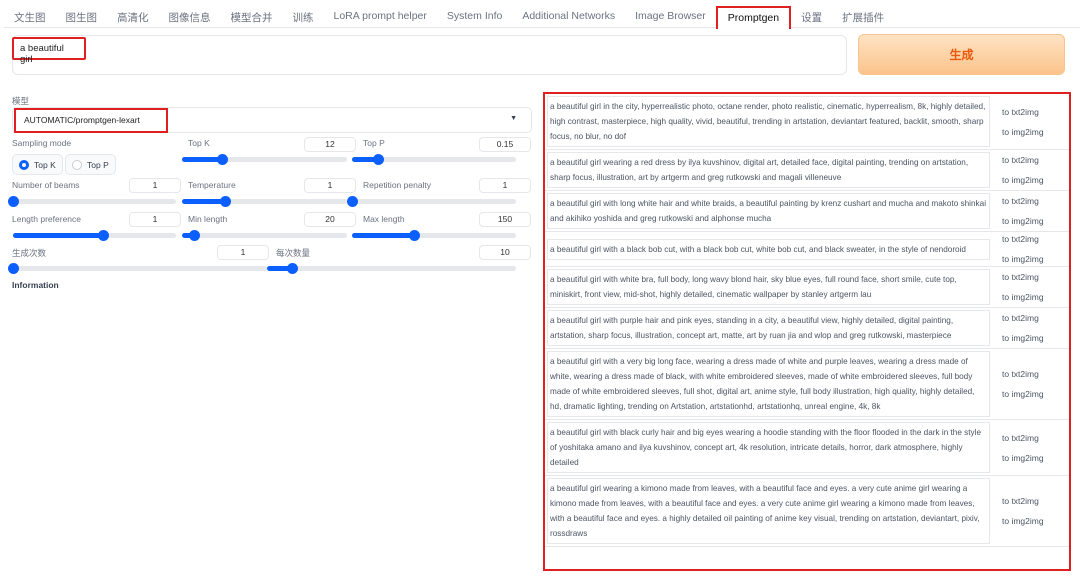 The height and width of the screenshot is (576, 1080). What do you see at coordinates (264, 235) in the screenshot?
I see `min_length-slider` at bounding box center [264, 235].